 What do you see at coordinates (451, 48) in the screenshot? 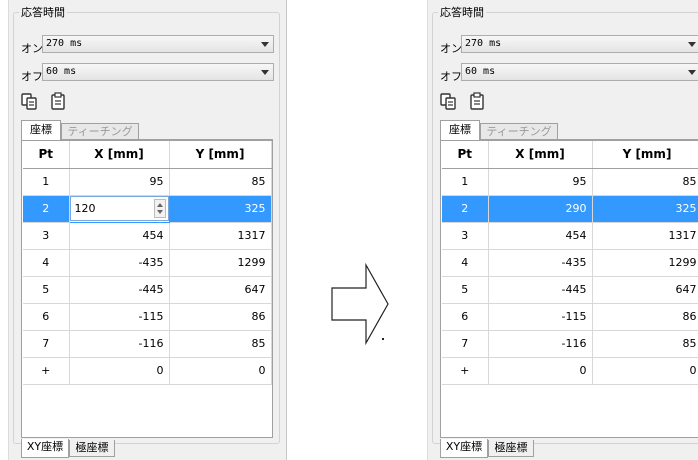
I see `on-label: オン` at bounding box center [451, 48].